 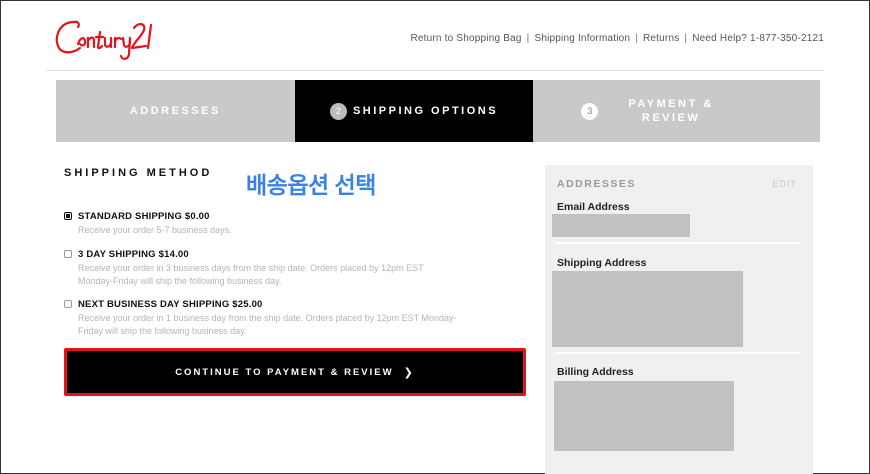 I want to click on shipping-info-link: Shipping Information, so click(x=582, y=38).